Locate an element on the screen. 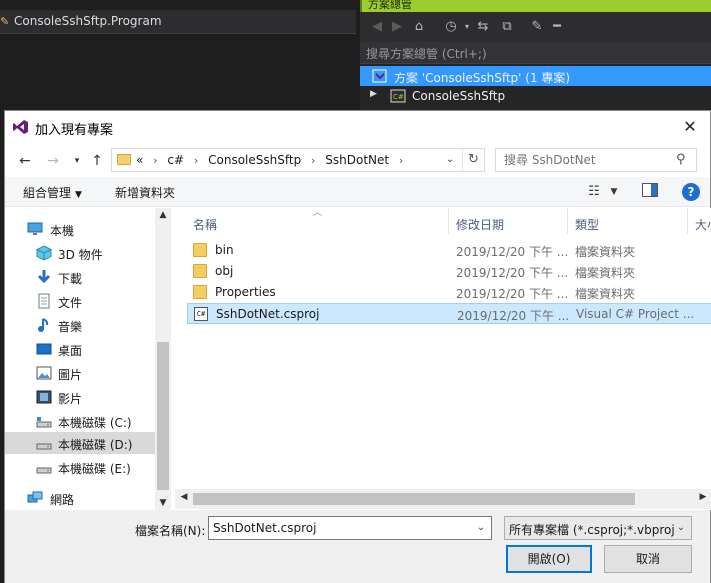 This screenshot has height=583, width=711. open-button: 開啟(O) is located at coordinates (549, 559).